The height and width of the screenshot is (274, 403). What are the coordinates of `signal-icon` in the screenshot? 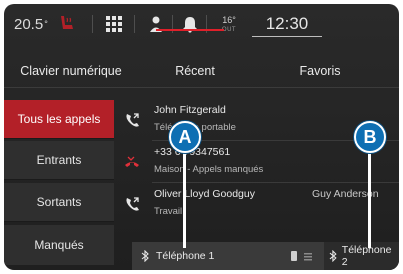 It's located at (308, 256).